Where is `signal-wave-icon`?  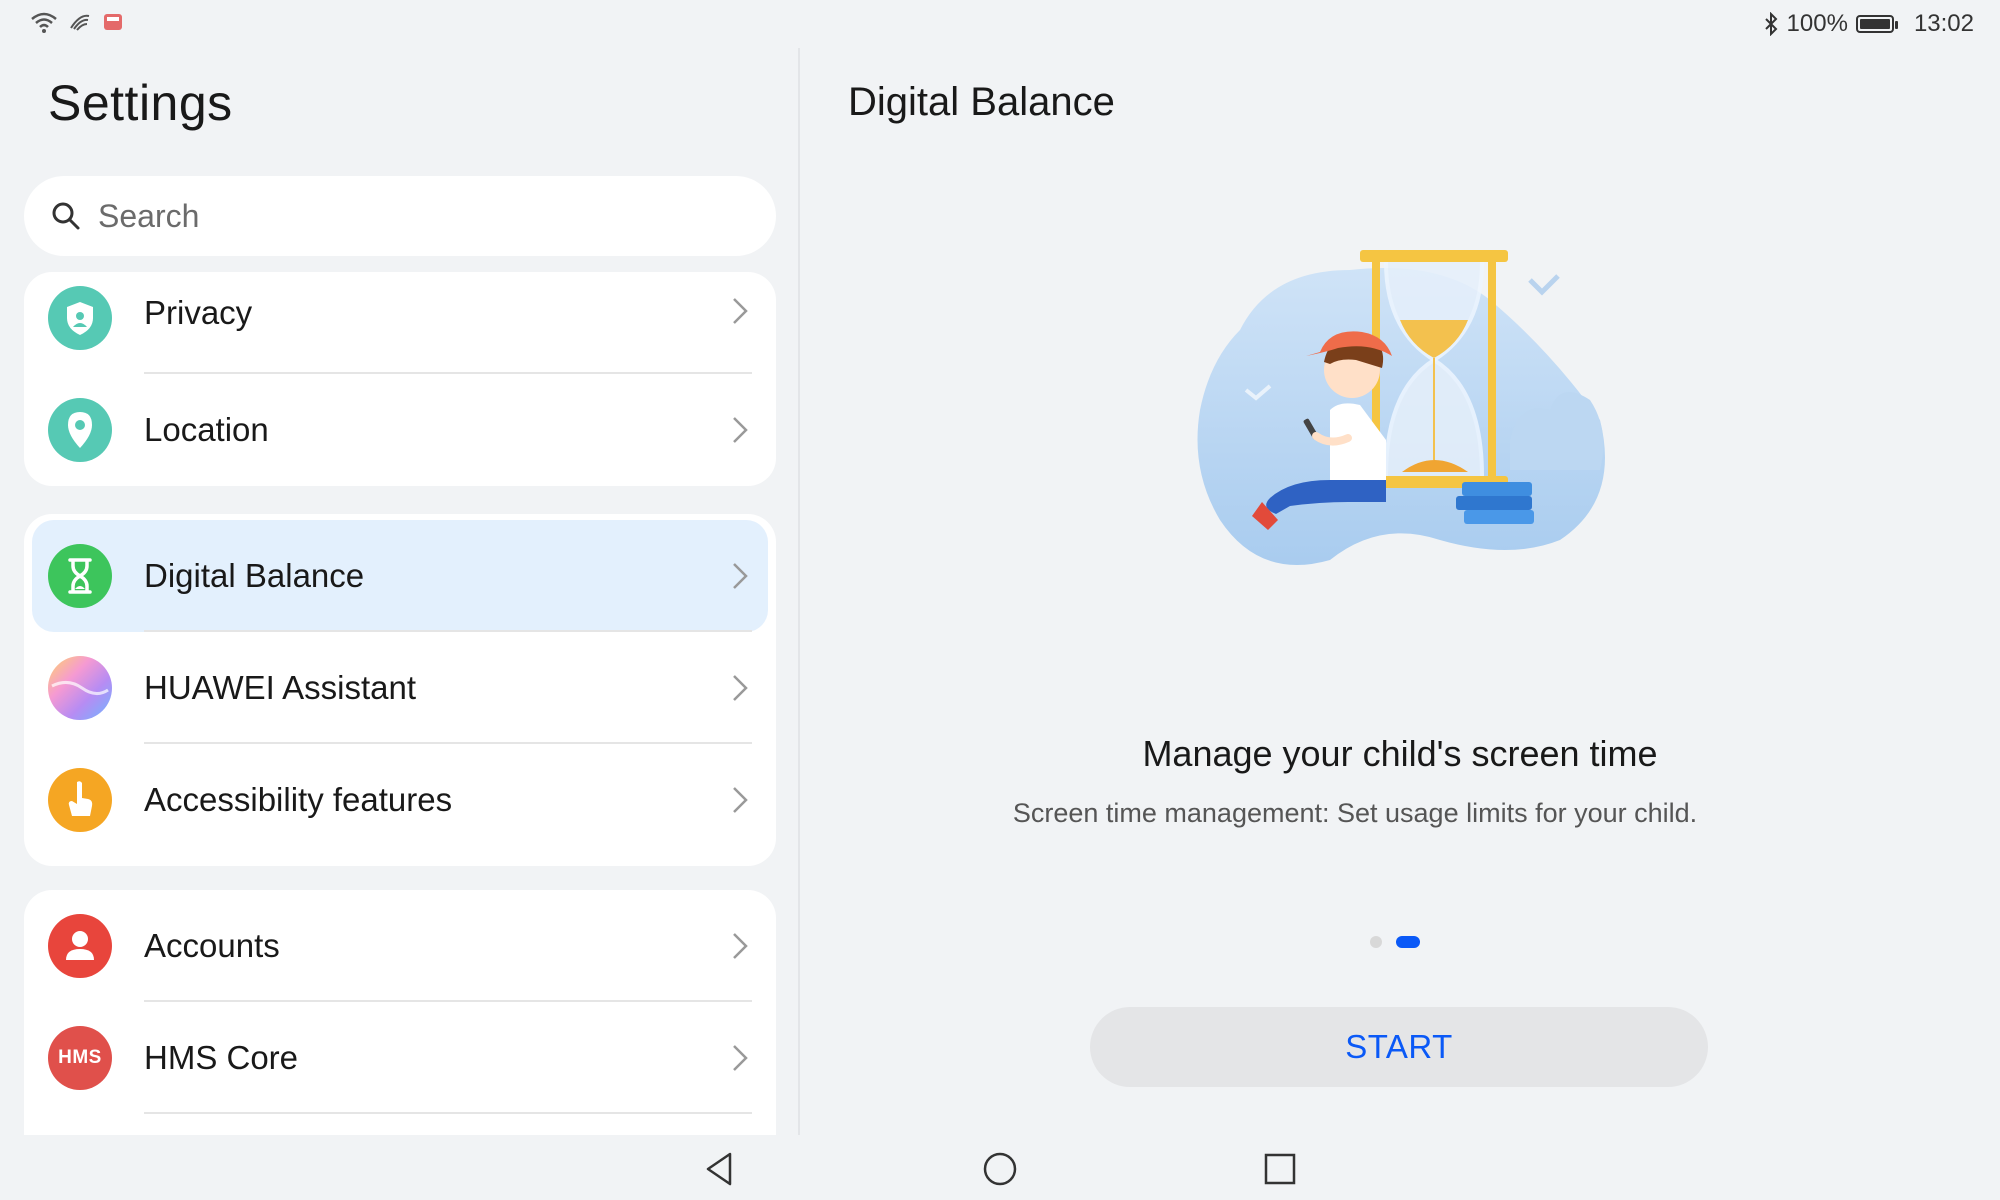
signal-wave-icon is located at coordinates (80, 22).